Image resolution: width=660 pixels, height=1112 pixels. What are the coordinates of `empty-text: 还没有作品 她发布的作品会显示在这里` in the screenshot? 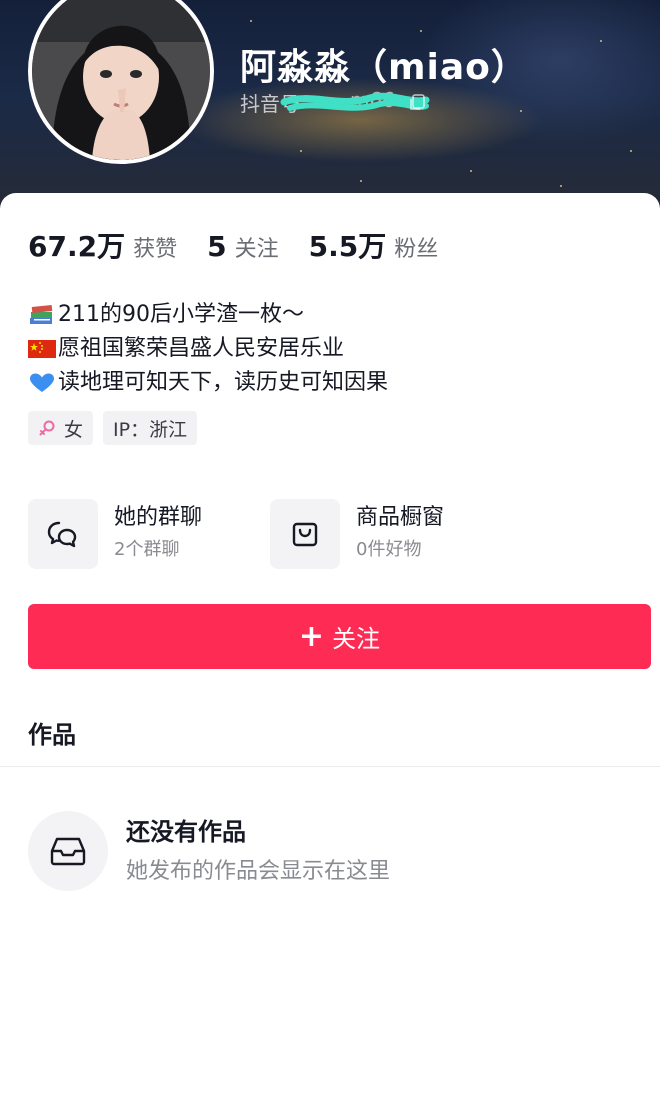 It's located at (258, 850).